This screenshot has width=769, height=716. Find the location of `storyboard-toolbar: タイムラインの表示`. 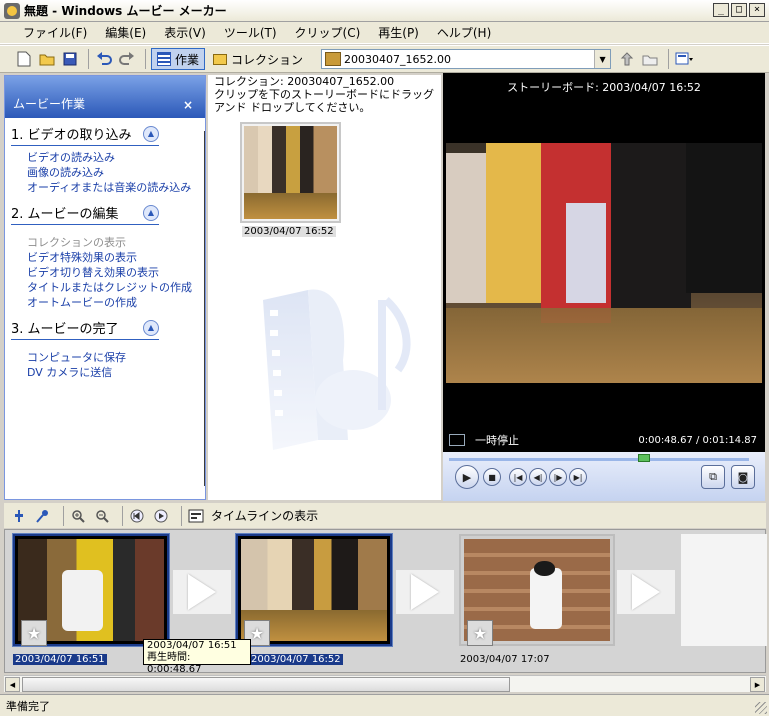

storyboard-toolbar: タイムラインの表示 is located at coordinates (385, 515).